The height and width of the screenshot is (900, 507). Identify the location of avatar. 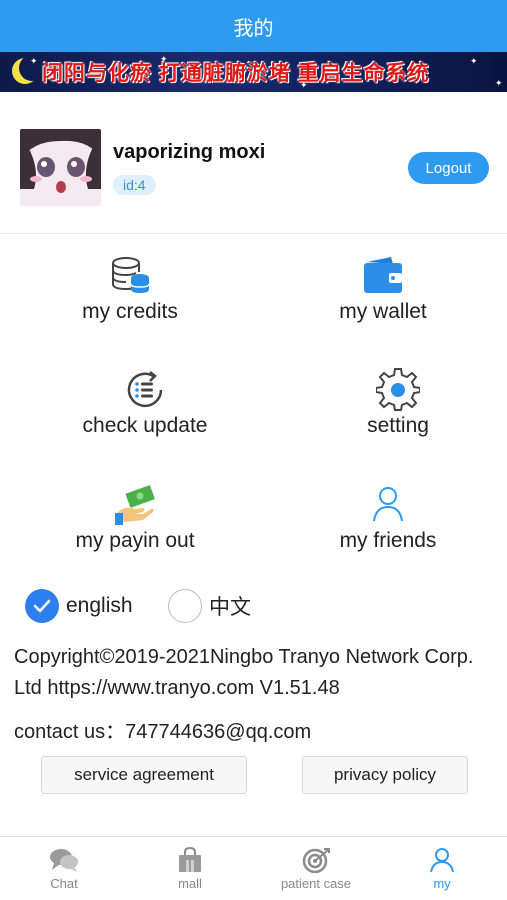
(60, 167).